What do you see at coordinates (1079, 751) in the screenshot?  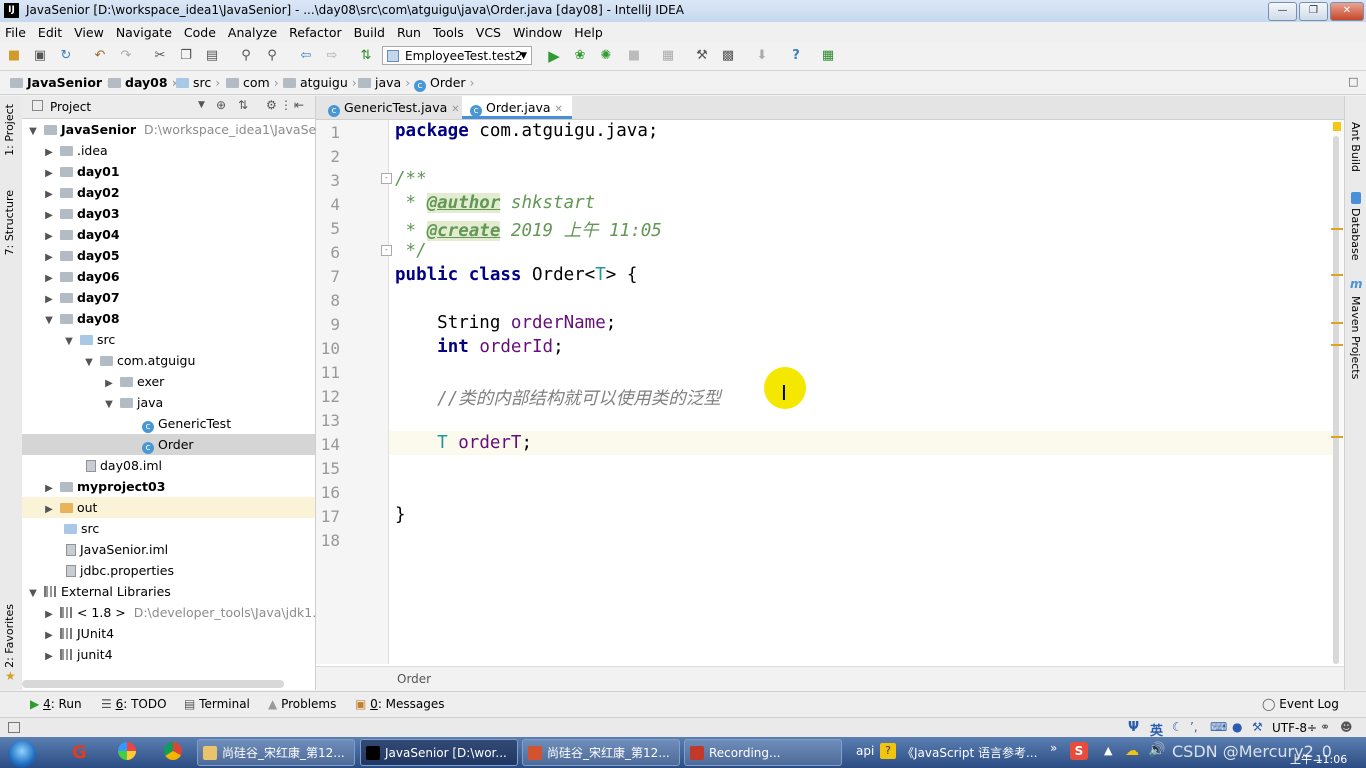 I see `sogou-icon: S` at bounding box center [1079, 751].